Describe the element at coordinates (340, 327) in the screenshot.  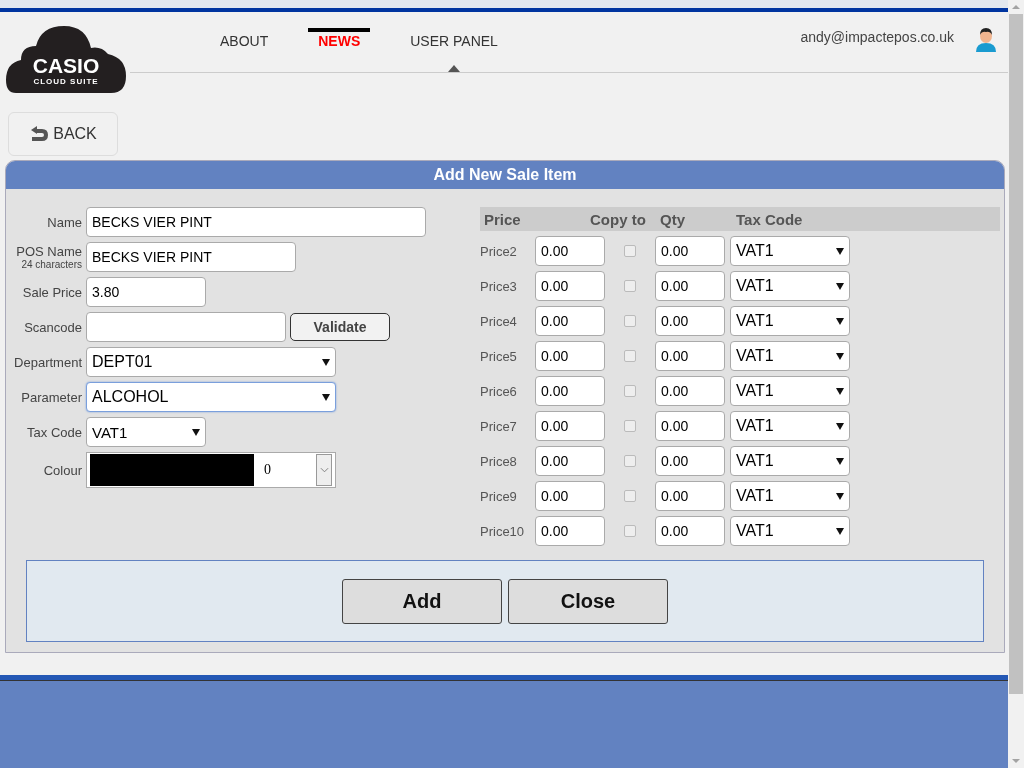
I see `validate-button: Validate` at that location.